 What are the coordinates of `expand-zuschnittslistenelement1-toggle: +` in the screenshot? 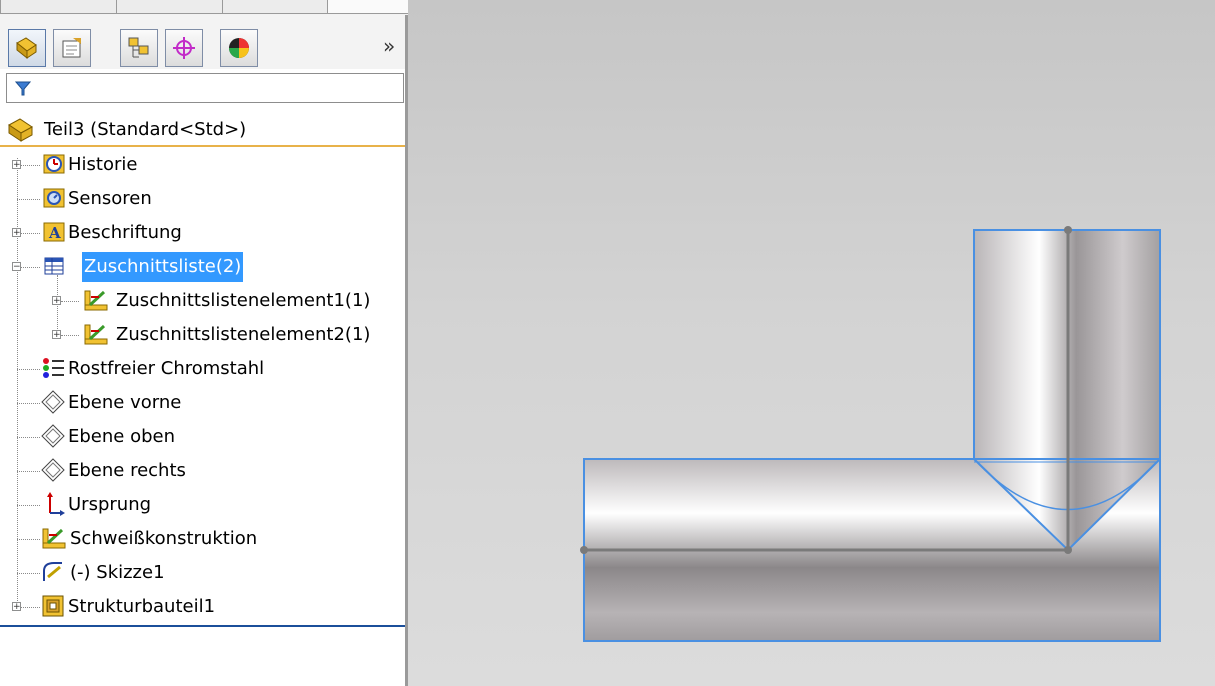 It's located at (56, 301).